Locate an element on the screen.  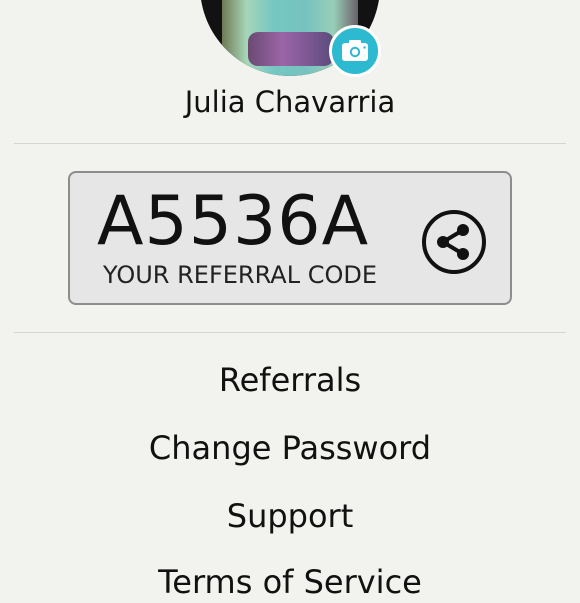
menu-item-referrals: Referrals is located at coordinates (290, 380).